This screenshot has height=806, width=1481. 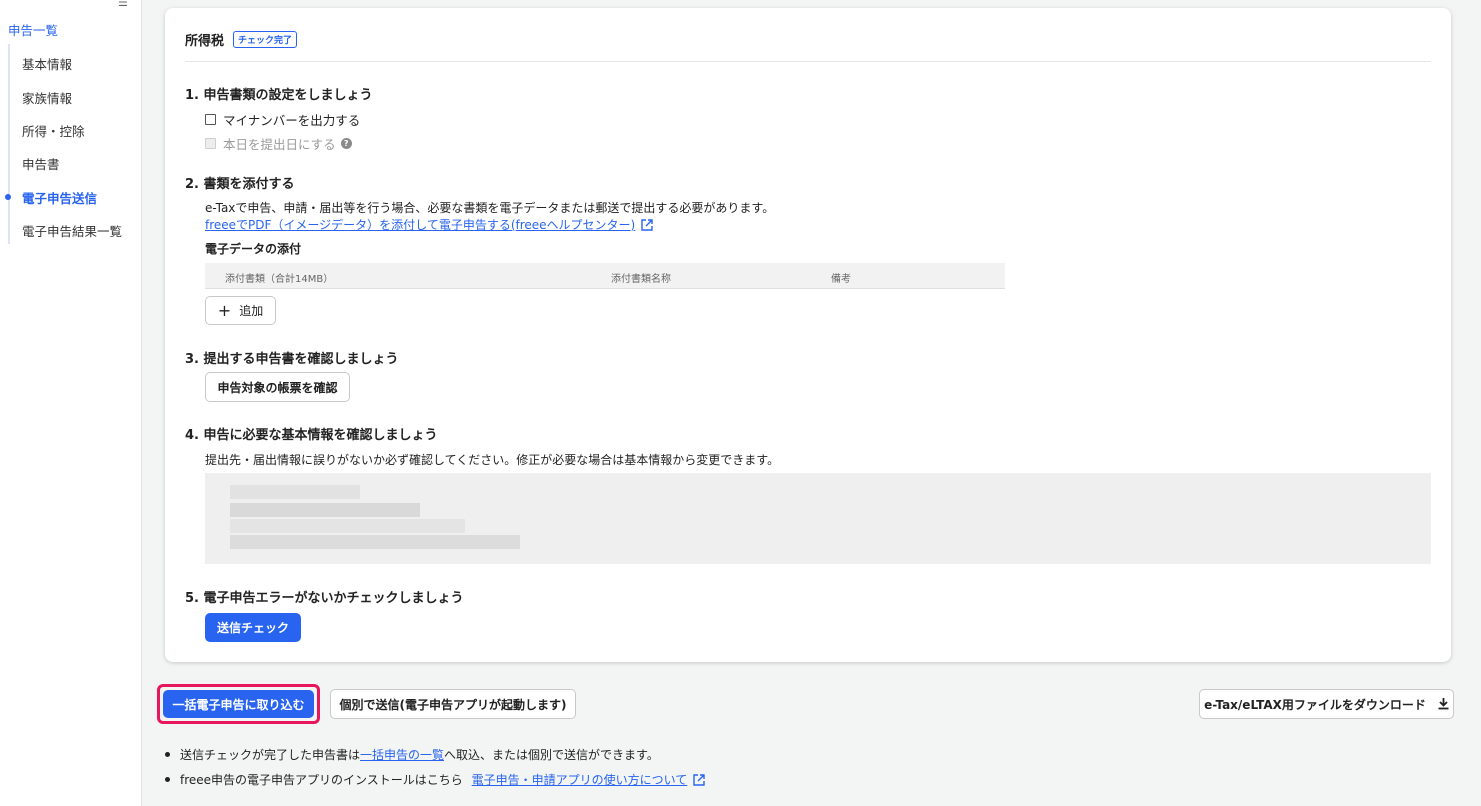 What do you see at coordinates (1326, 704) in the screenshot?
I see `download-file-button: e-Tax/eLTAX用ファイルをダウンロード` at bounding box center [1326, 704].